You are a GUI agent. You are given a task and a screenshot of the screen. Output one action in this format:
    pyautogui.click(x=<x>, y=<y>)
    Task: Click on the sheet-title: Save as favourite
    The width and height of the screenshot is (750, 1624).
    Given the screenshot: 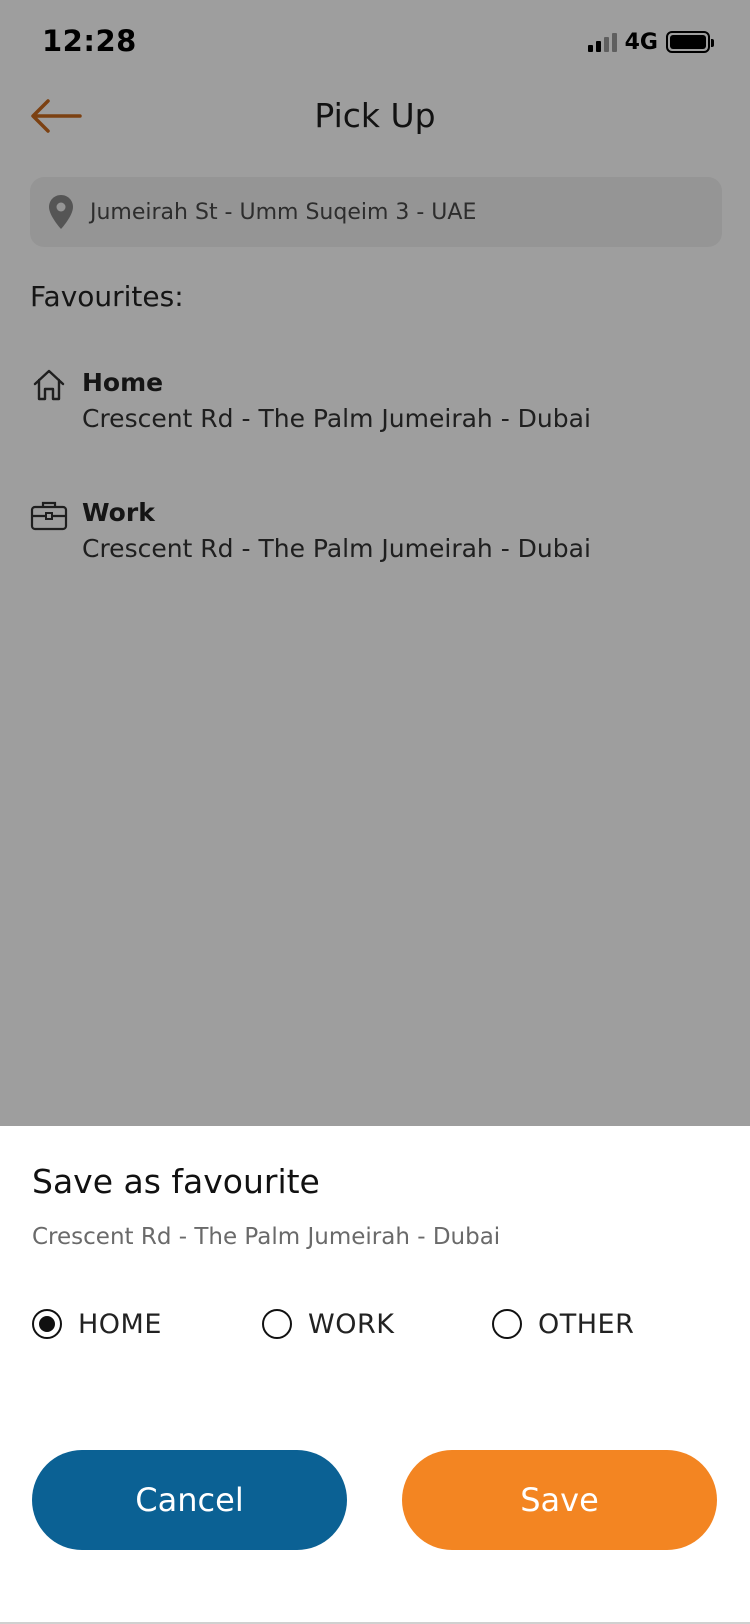 What is the action you would take?
    pyautogui.click(x=176, y=1181)
    